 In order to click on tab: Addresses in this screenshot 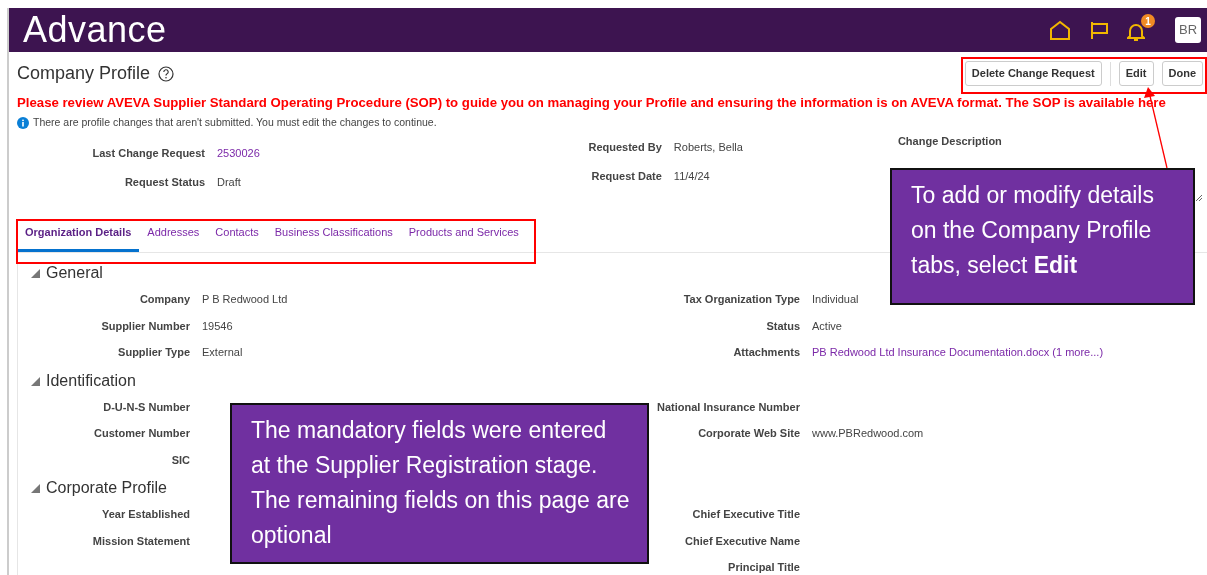, I will do `click(173, 234)`.